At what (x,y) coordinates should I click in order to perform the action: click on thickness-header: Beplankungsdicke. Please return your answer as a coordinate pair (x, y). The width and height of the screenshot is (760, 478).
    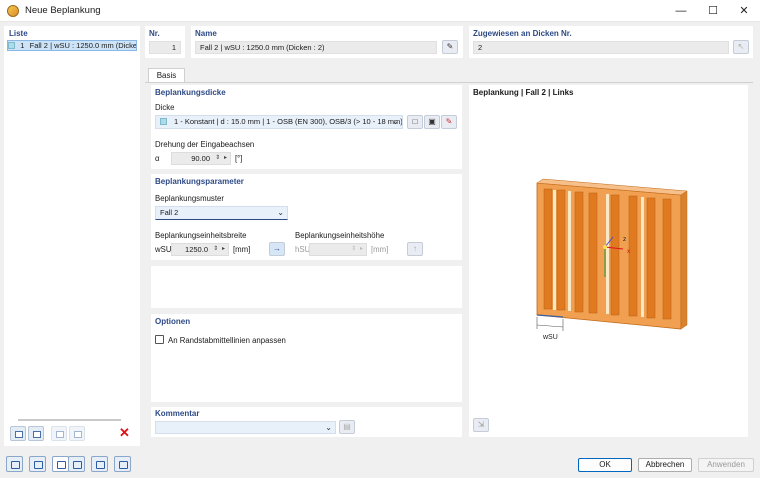
    Looking at the image, I should click on (190, 92).